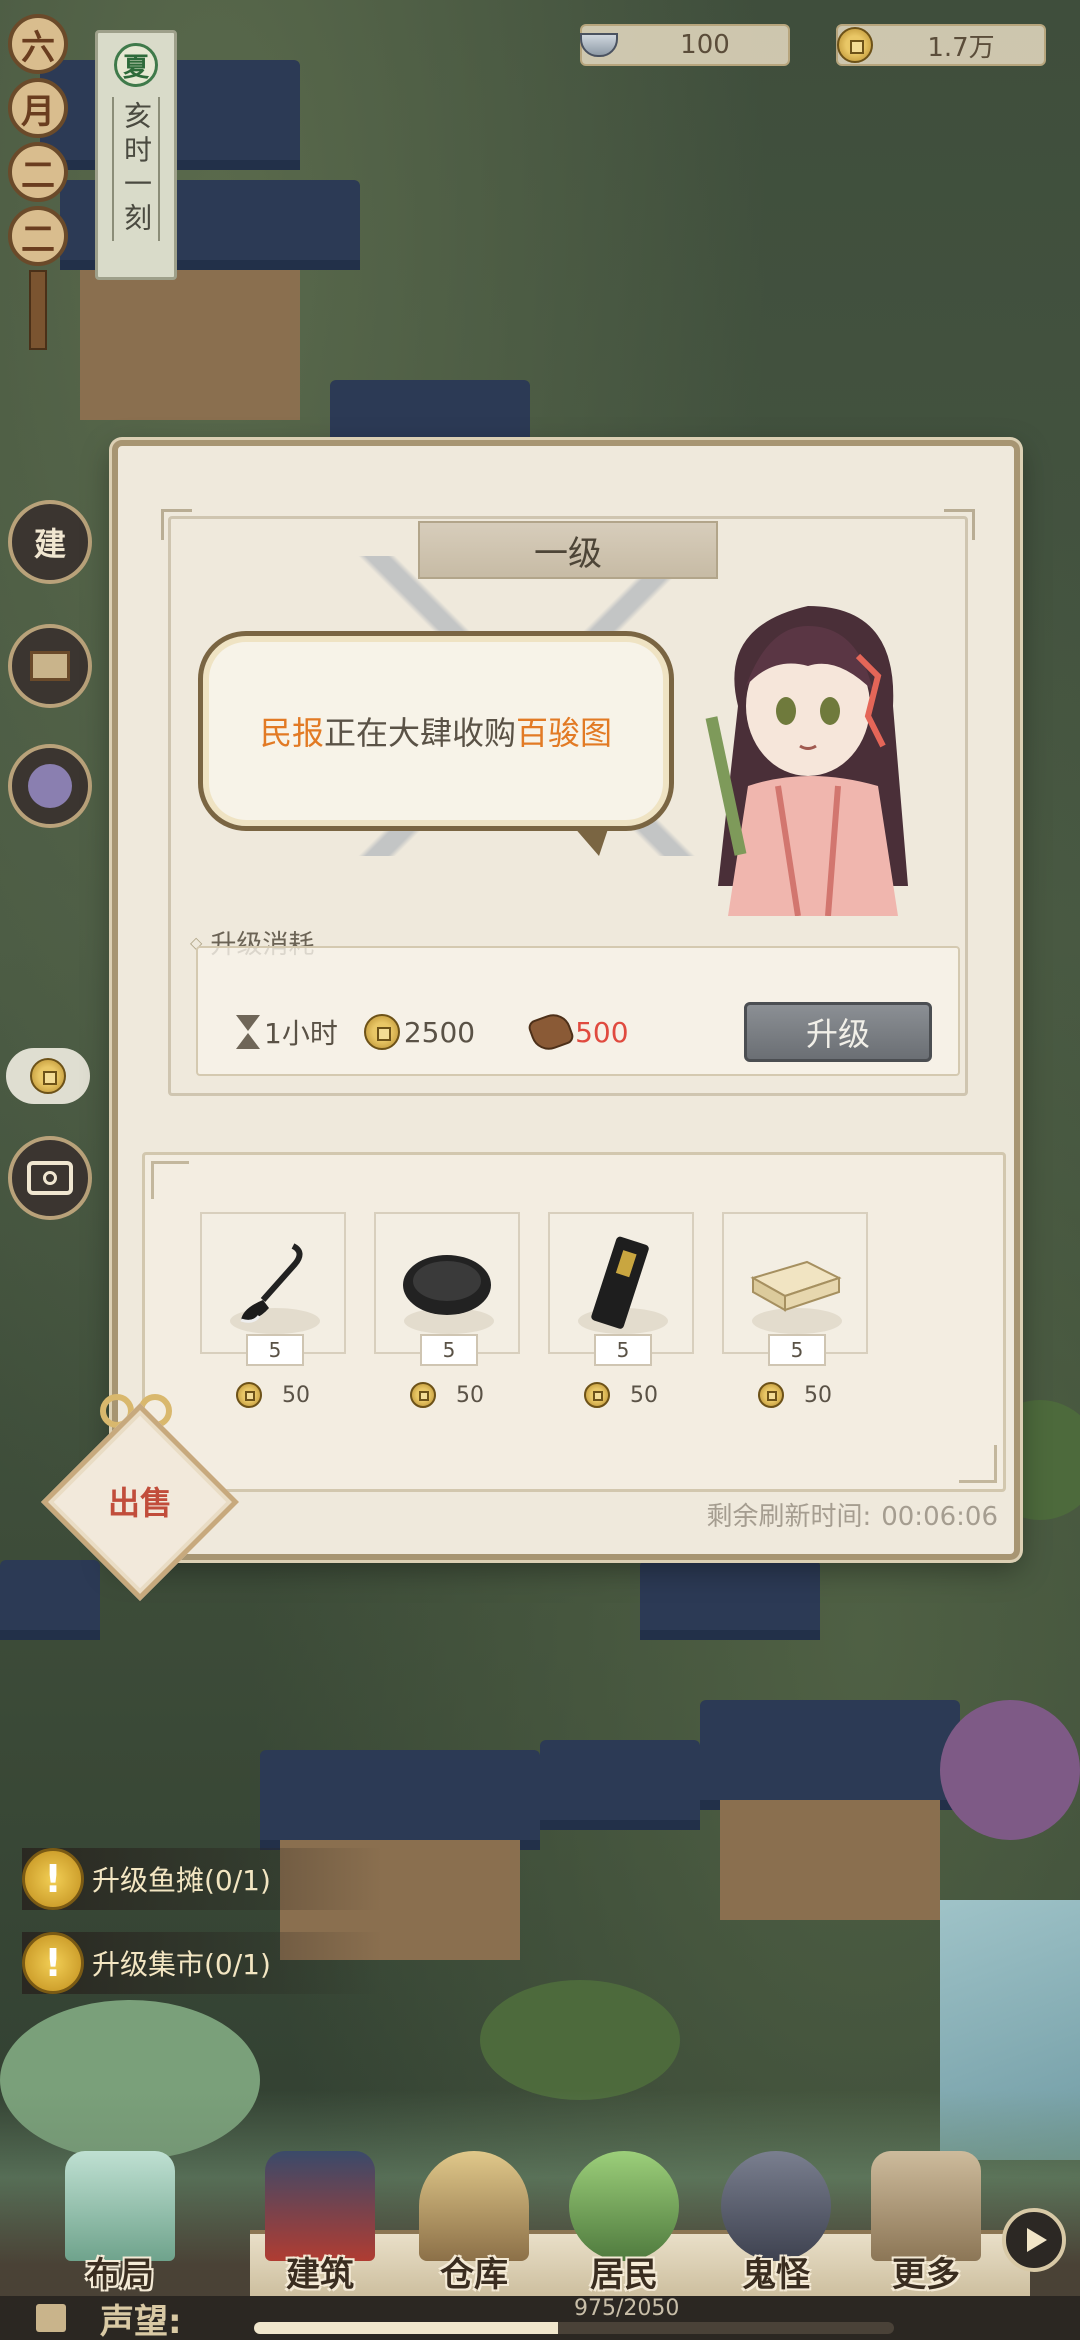 The image size is (1080, 2340). I want to click on lantern-rod, so click(38, 310).